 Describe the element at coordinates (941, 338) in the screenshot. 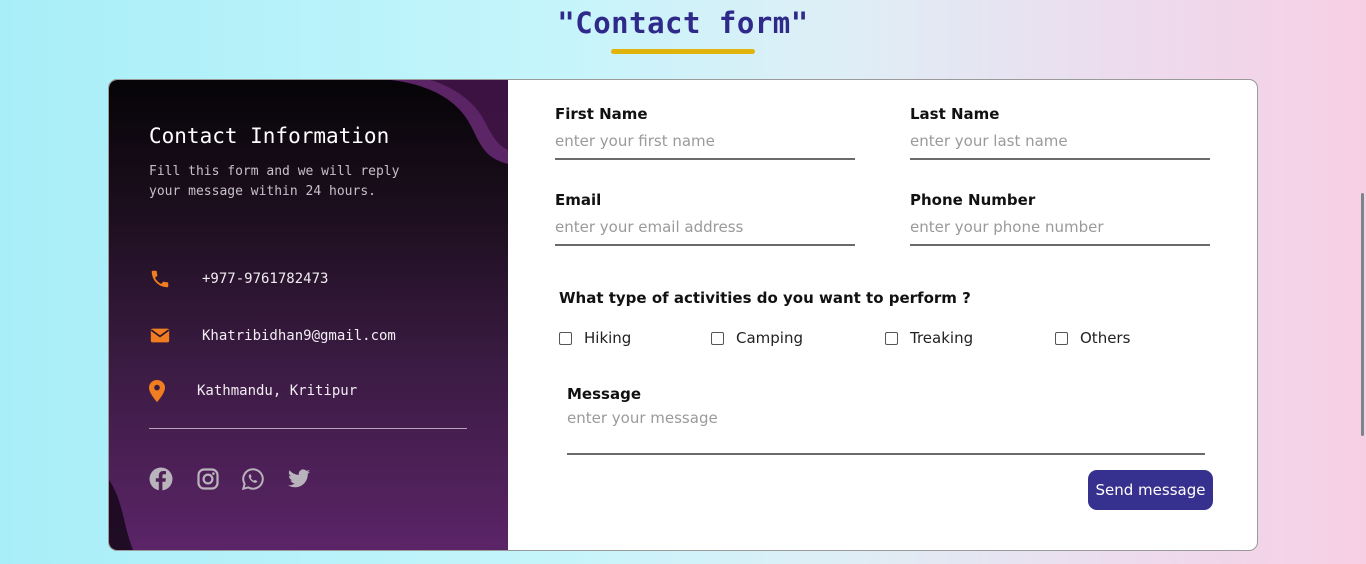

I see `activity-label: Treaking` at that location.